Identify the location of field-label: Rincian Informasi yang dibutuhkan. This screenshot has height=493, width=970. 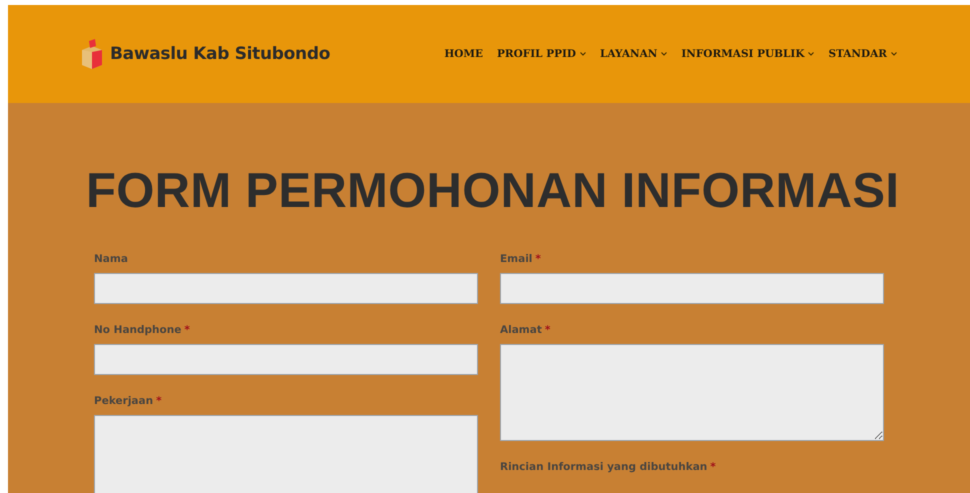
(604, 467).